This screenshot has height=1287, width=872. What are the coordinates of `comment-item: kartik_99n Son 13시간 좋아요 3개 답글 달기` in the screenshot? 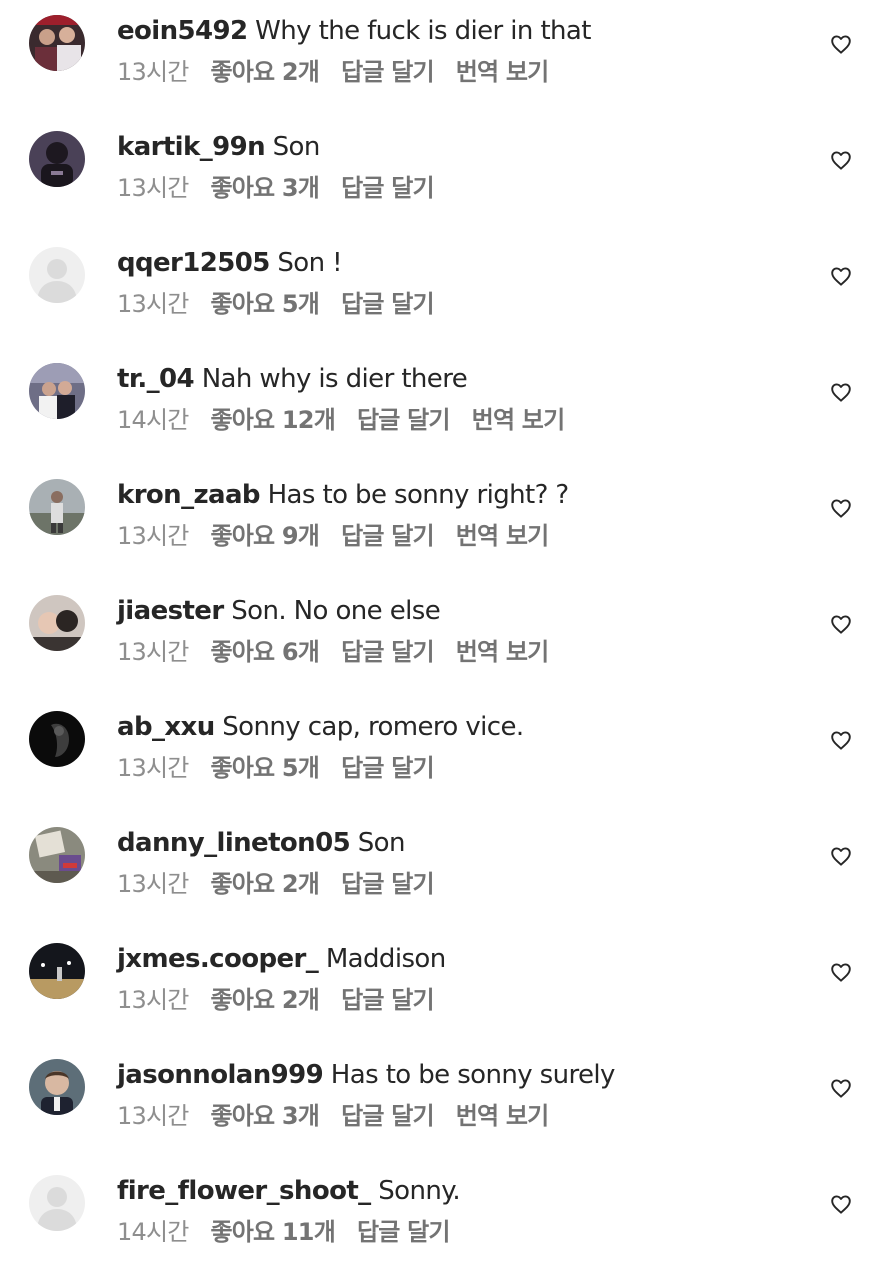 It's located at (436, 174).